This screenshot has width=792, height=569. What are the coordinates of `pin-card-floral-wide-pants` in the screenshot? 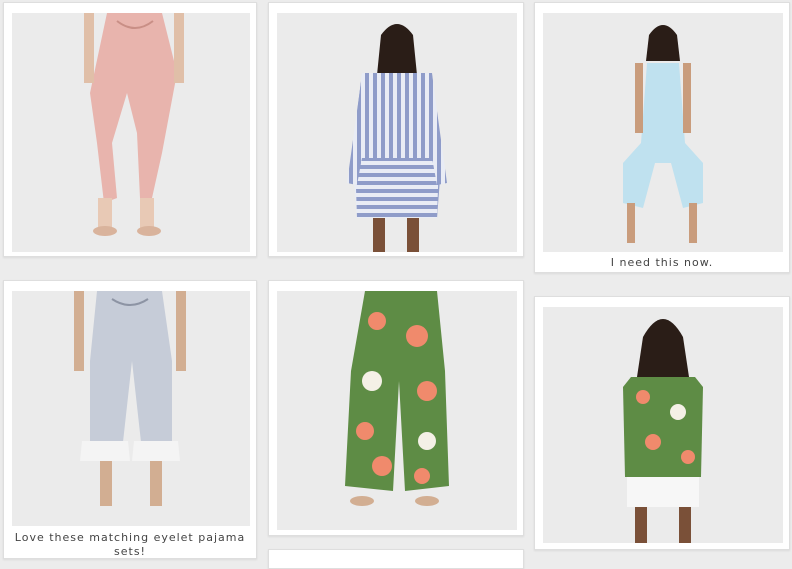 It's located at (396, 408).